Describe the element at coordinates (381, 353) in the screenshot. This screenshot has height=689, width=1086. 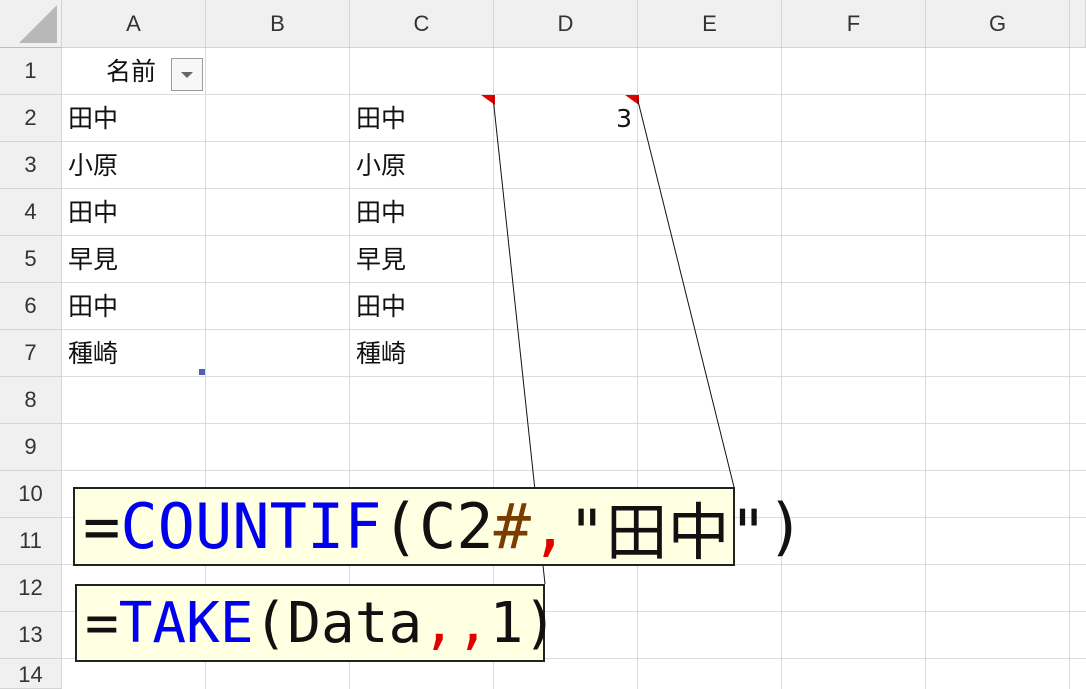
I see `cell-c7: 種崎` at that location.